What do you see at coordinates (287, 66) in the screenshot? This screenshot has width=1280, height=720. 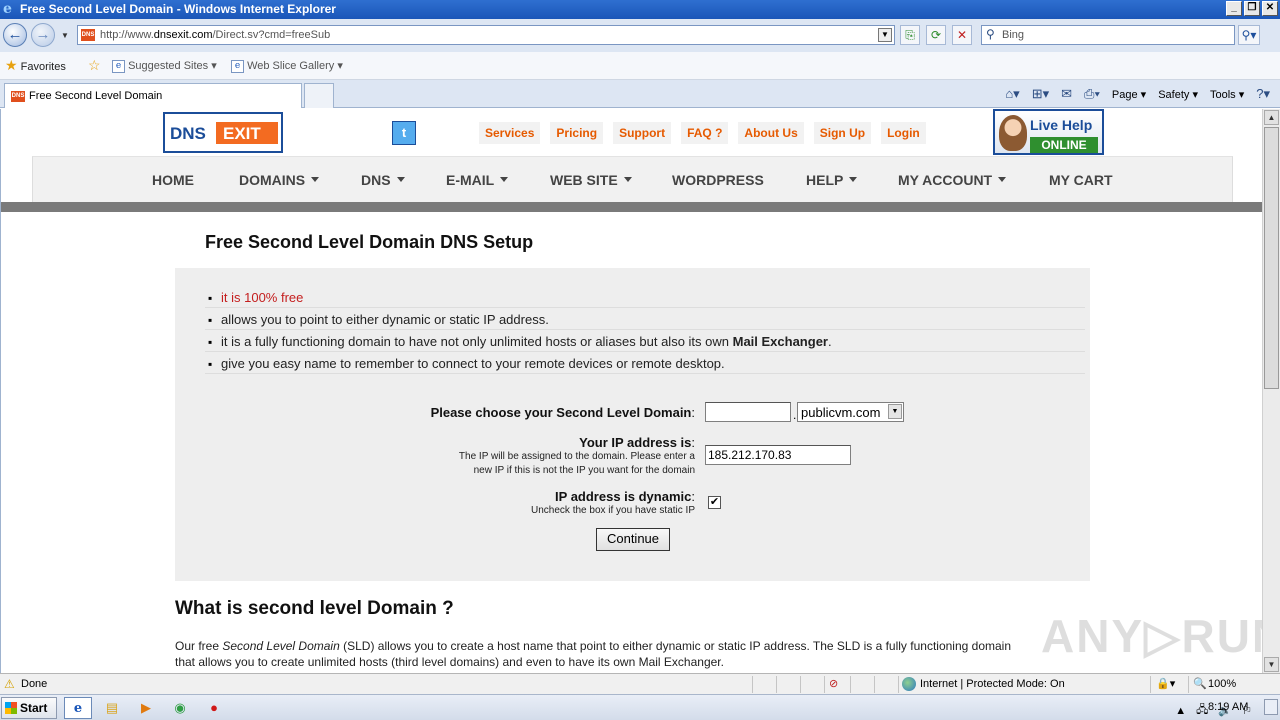 I see `web-slice-gallery-button: e Web Slice Gallery ▾` at bounding box center [287, 66].